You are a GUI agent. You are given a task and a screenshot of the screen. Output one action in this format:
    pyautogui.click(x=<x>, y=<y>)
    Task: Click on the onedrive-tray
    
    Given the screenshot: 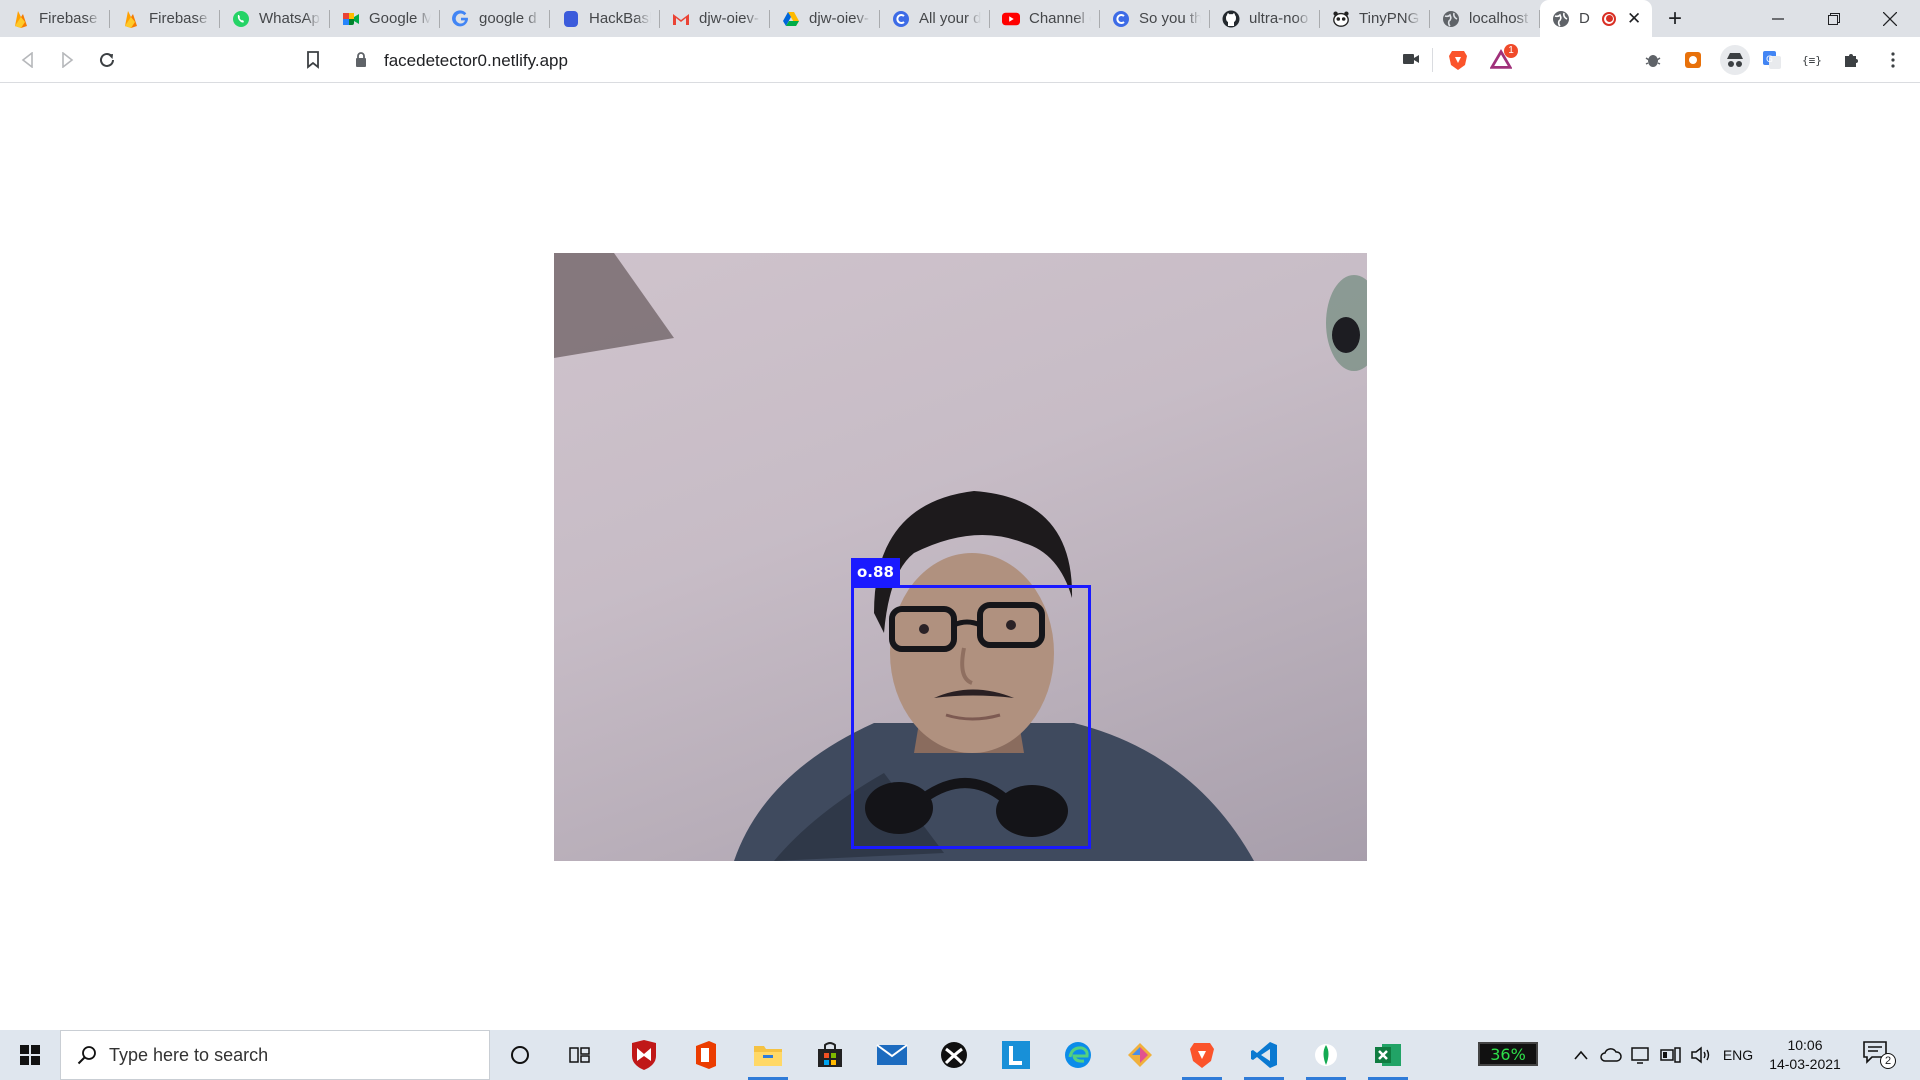 What is the action you would take?
    pyautogui.click(x=1611, y=1055)
    